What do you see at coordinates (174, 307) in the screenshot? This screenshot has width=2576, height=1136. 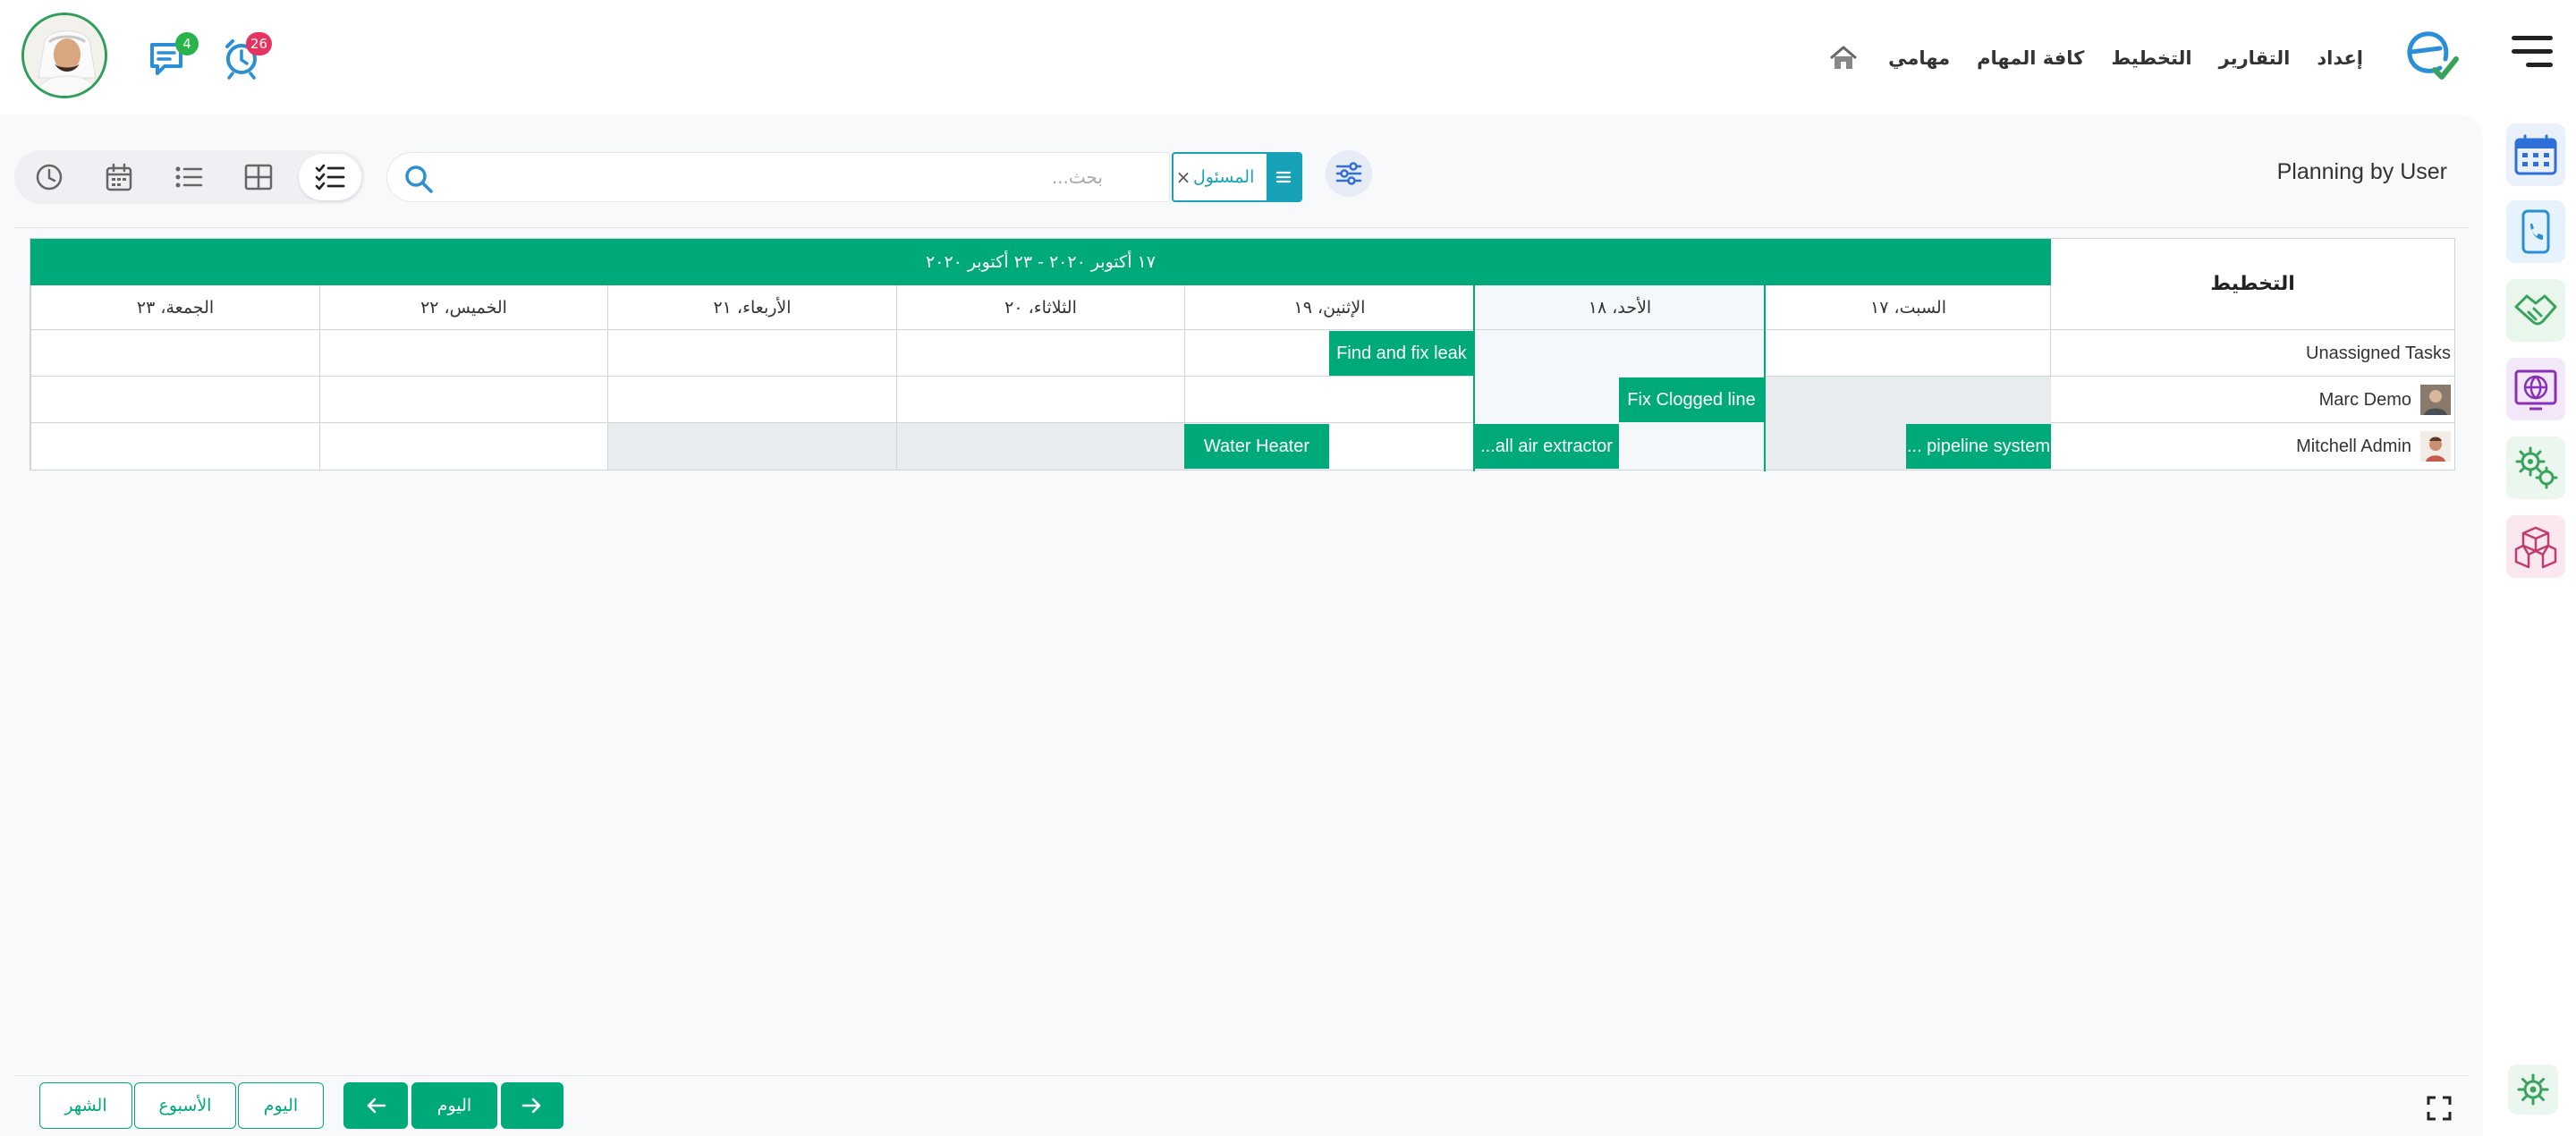 I see `day-header: الجمعة، ٢٣` at bounding box center [174, 307].